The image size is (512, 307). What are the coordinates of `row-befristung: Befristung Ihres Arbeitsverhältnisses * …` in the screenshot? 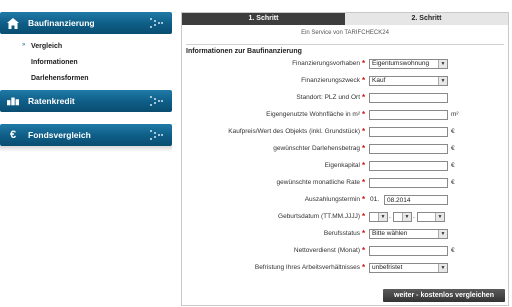 It's located at (346, 269).